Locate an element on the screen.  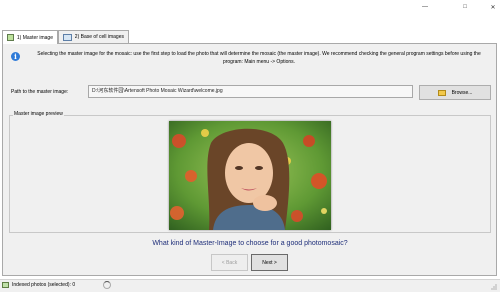
back-button: < Back is located at coordinates (229, 262).